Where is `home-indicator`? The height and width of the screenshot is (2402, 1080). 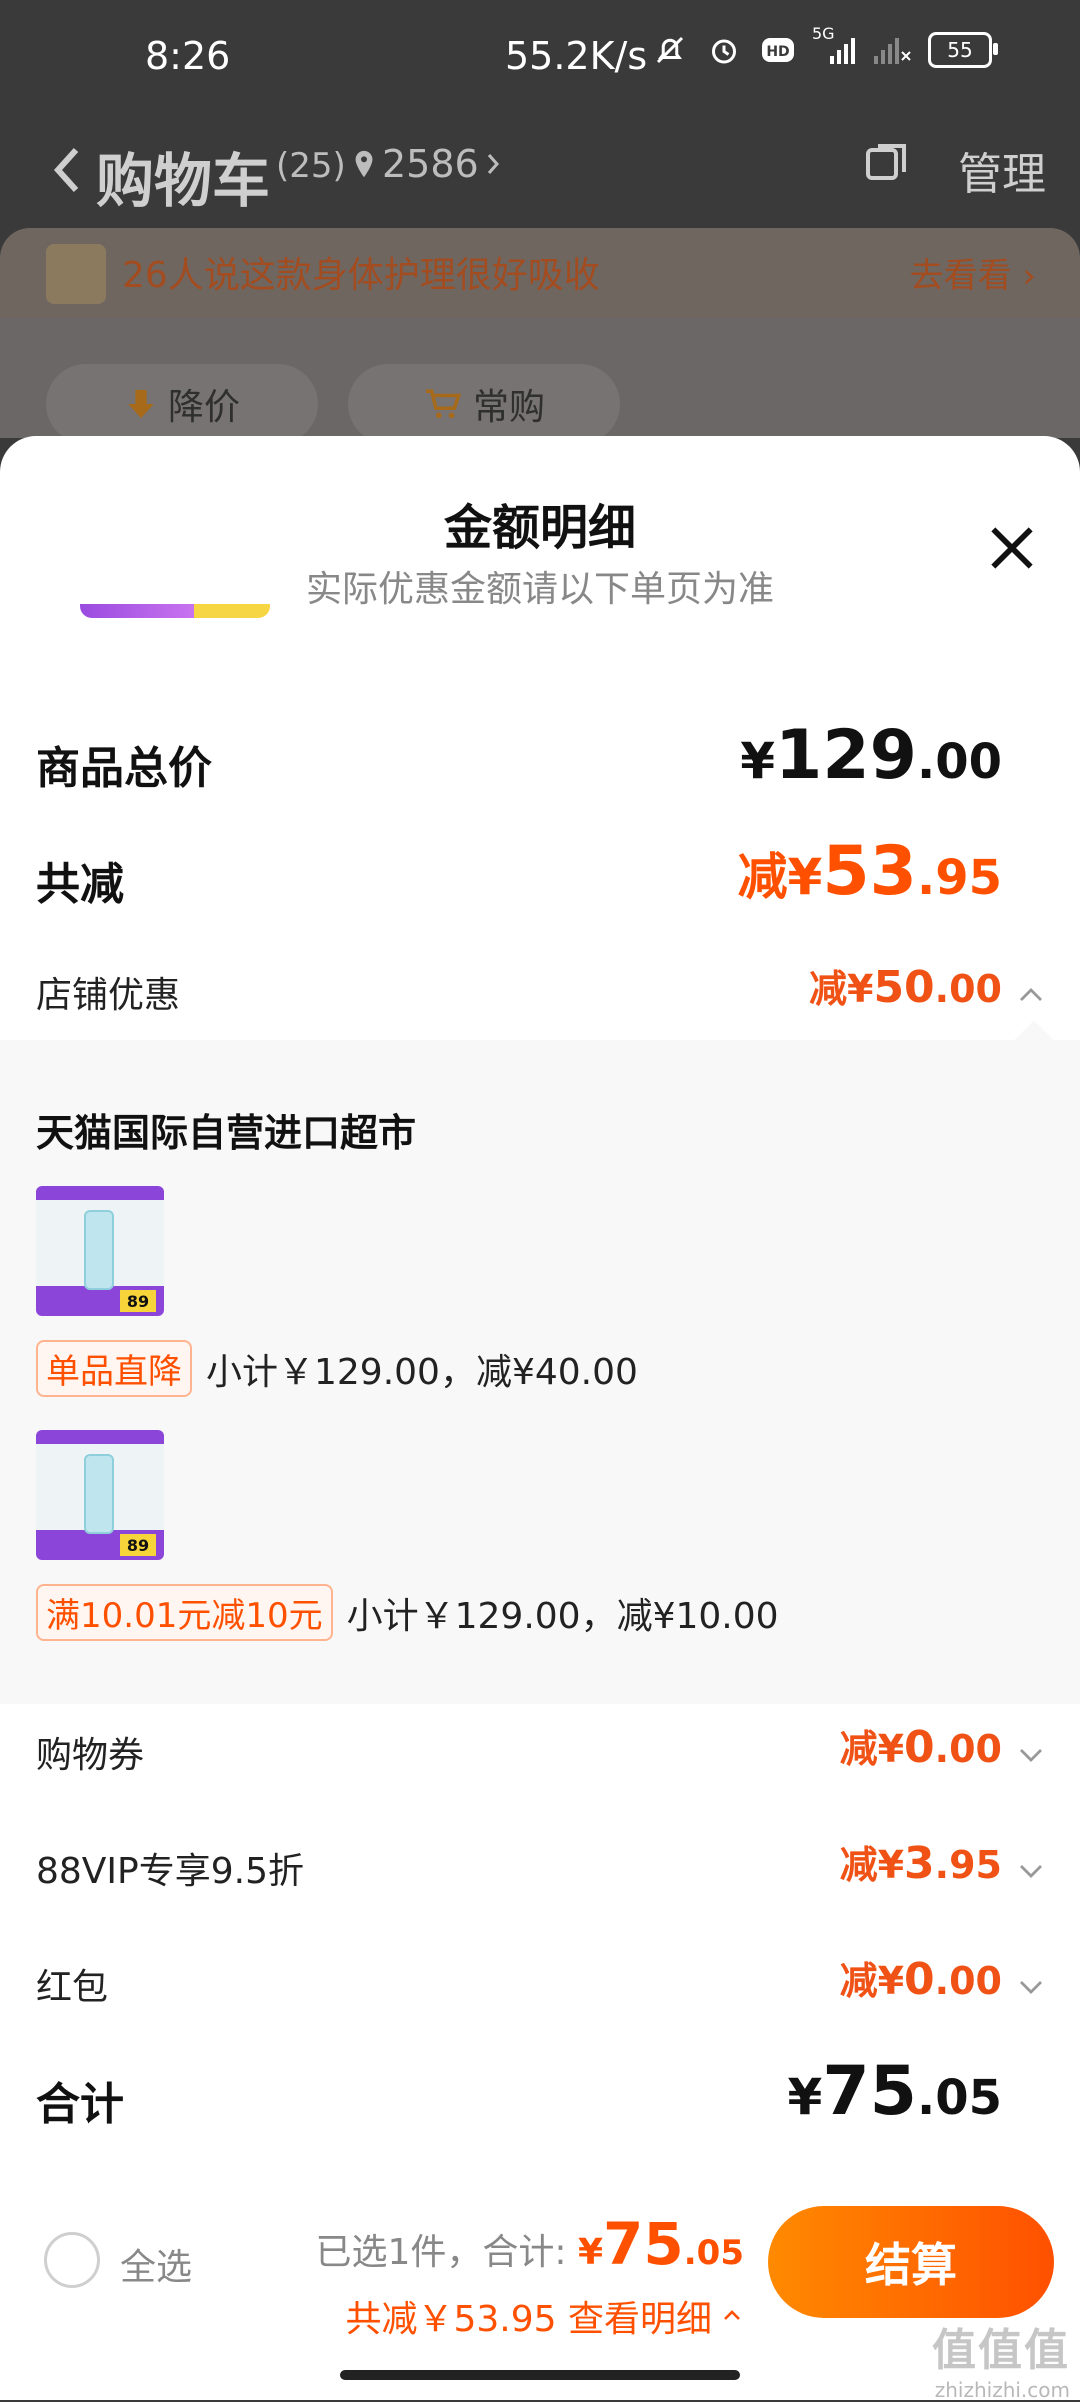 home-indicator is located at coordinates (540, 2375).